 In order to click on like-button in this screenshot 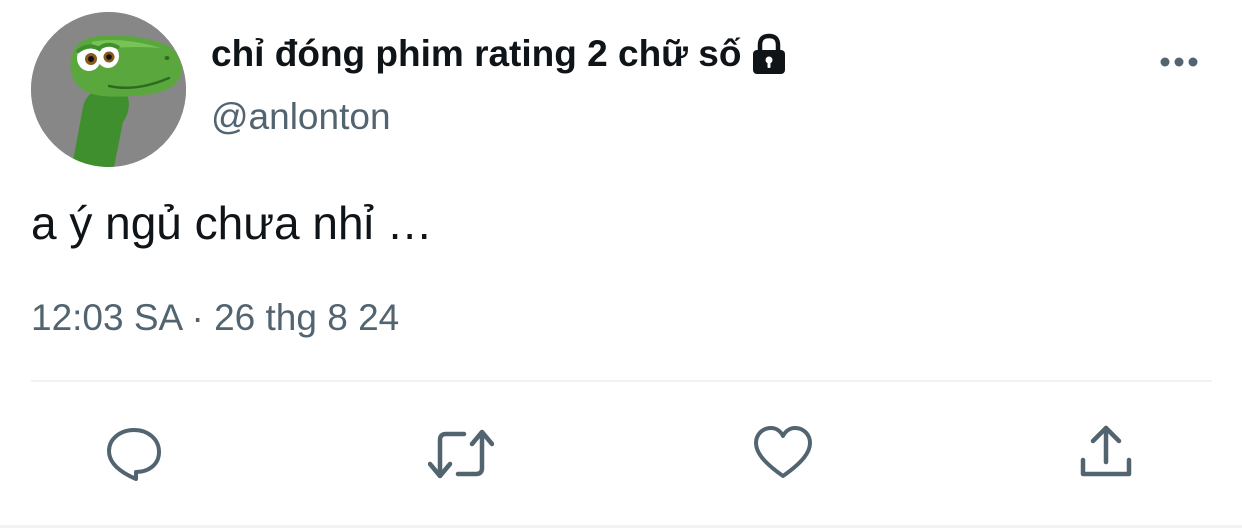, I will do `click(783, 454)`.